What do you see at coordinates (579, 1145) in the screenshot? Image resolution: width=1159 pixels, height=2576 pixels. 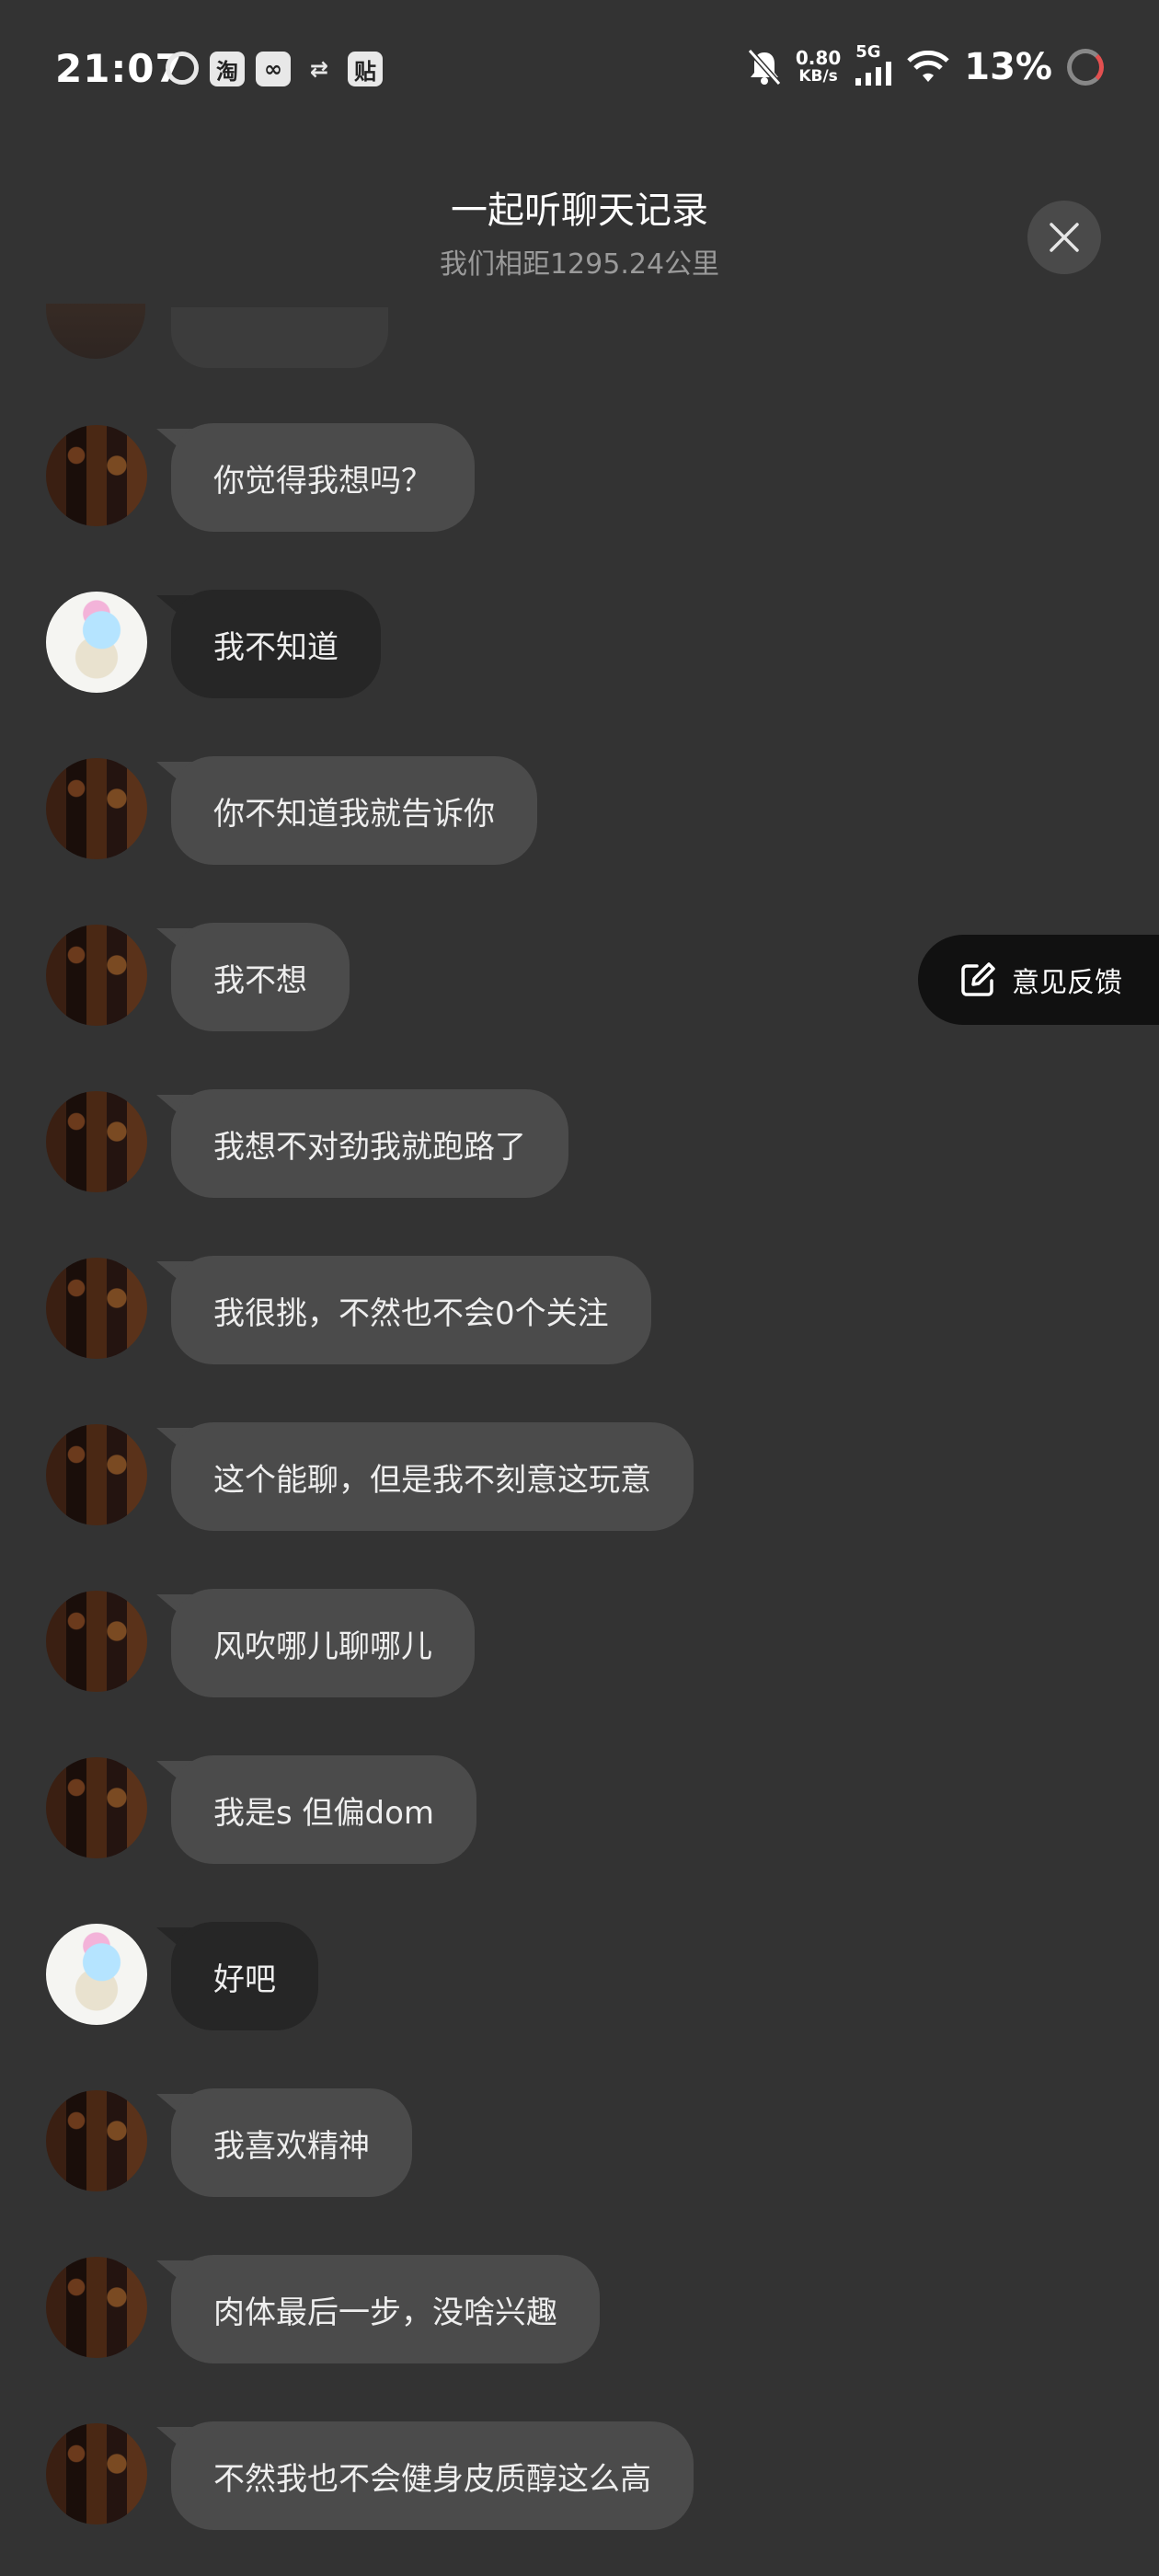 I see `message-row-other: 我想不对劲我就跑路了` at bounding box center [579, 1145].